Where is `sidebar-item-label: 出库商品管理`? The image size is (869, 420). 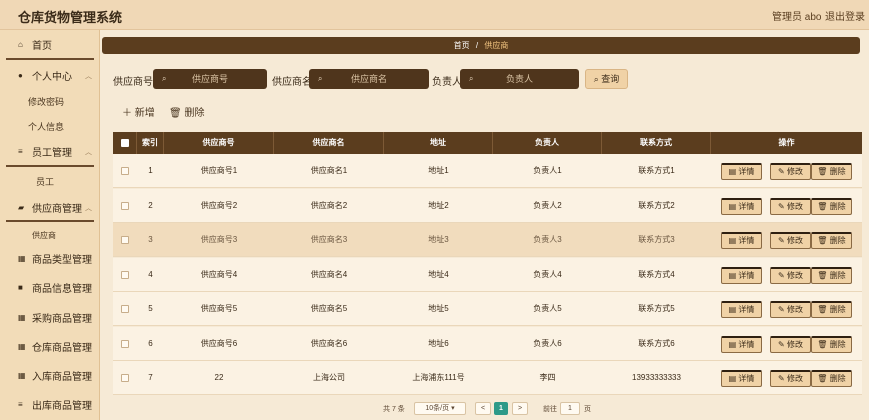 sidebar-item-label: 出库商品管理 is located at coordinates (62, 406).